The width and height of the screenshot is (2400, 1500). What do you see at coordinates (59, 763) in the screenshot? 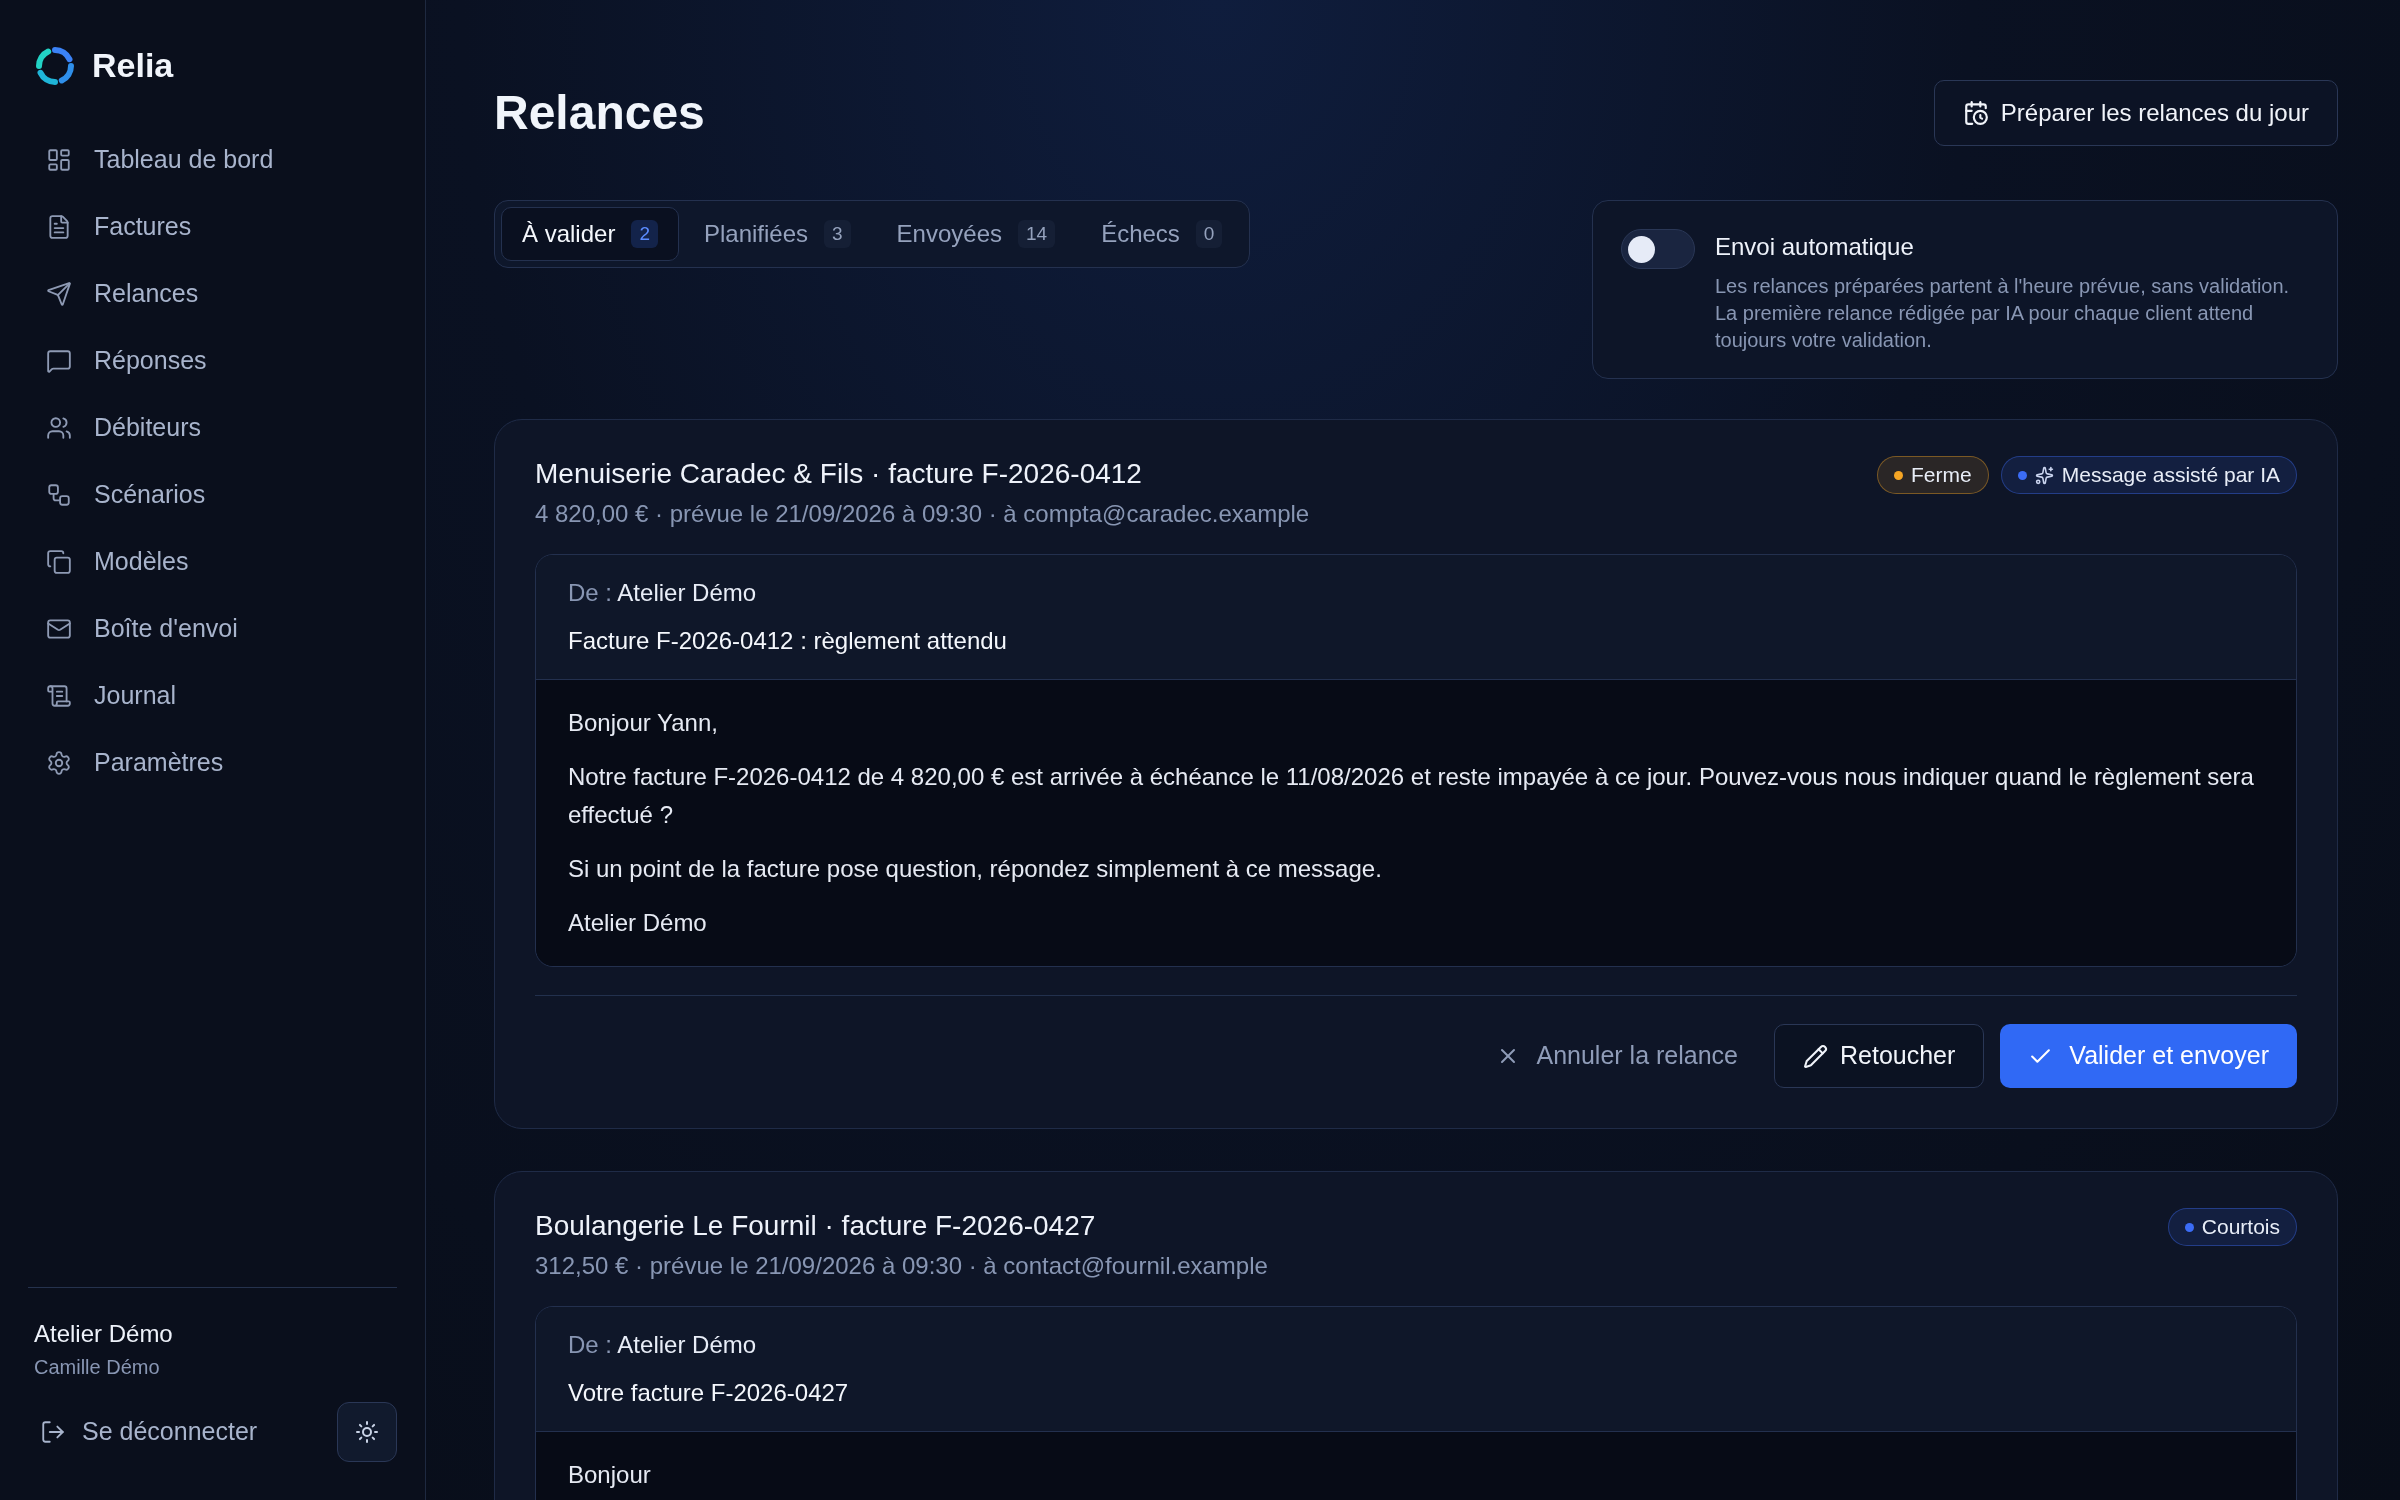
I see `settings-icon` at bounding box center [59, 763].